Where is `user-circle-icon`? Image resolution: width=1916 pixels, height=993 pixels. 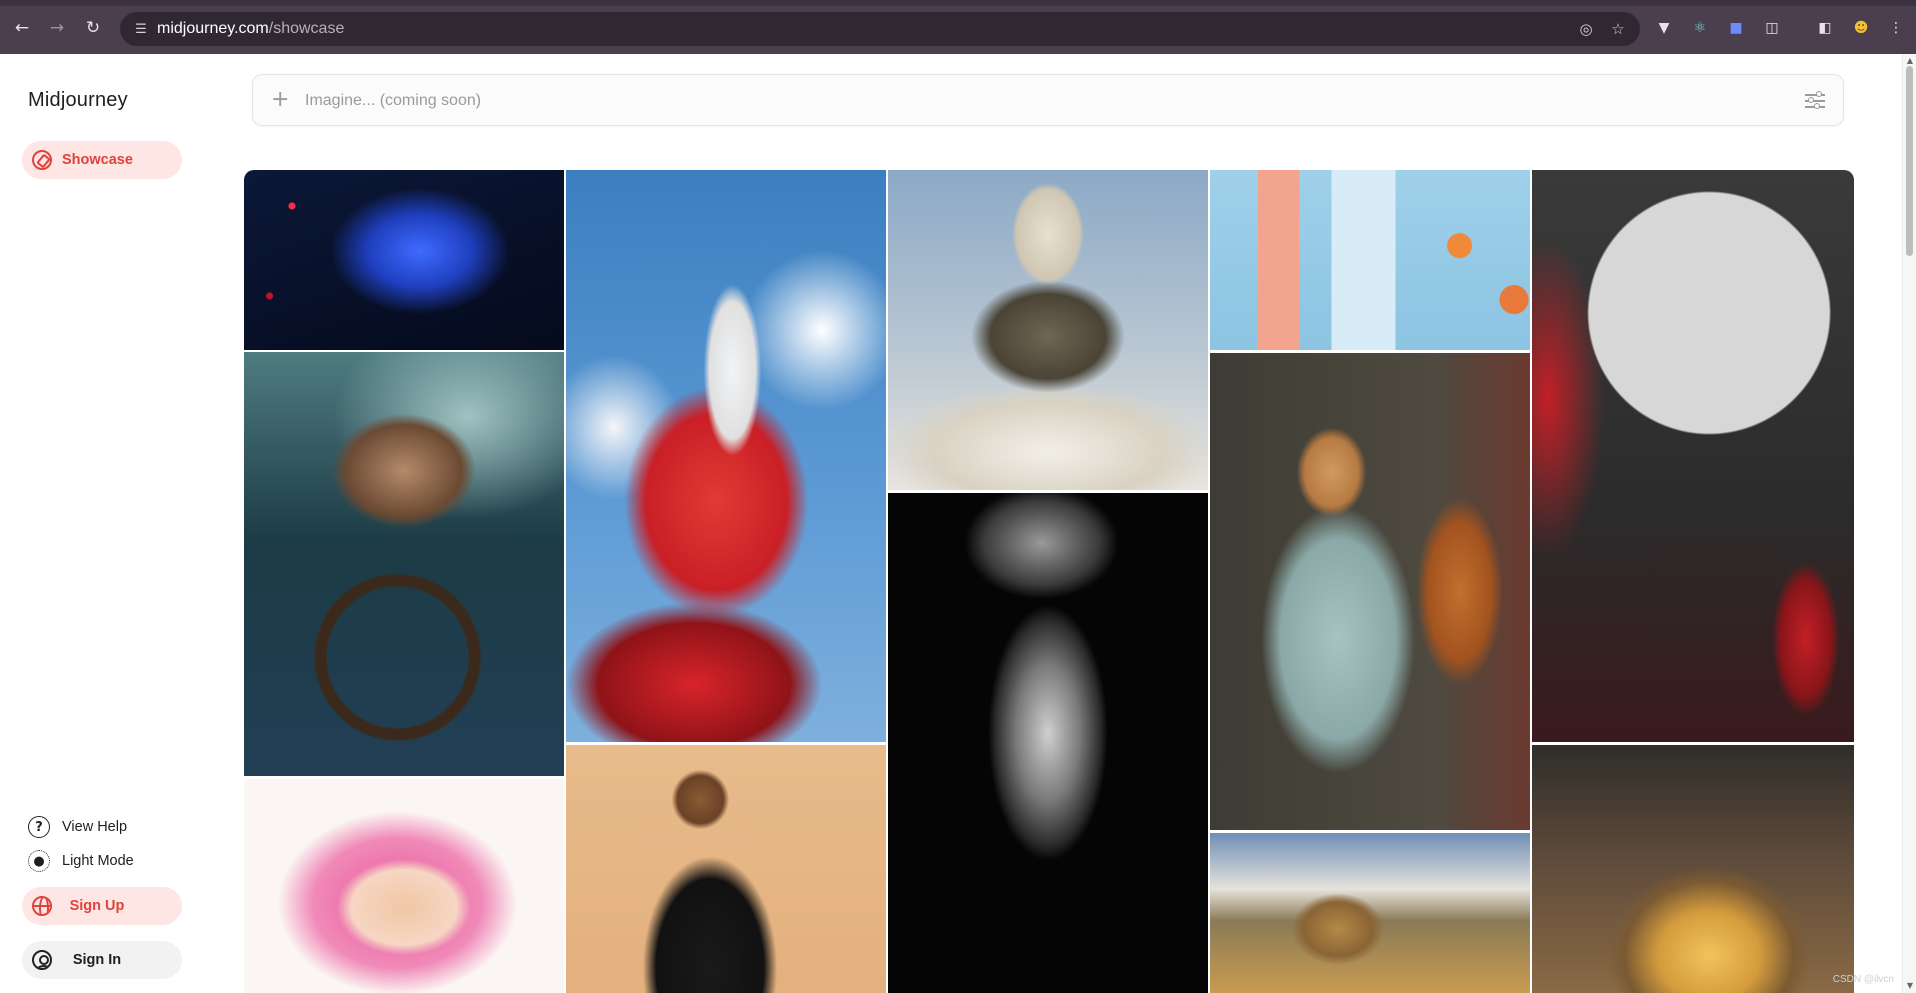 user-circle-icon is located at coordinates (42, 960).